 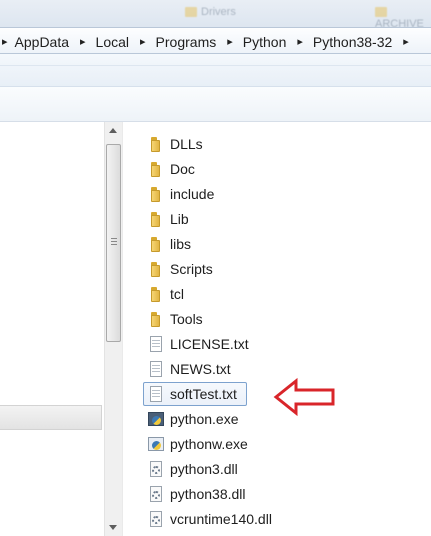 What do you see at coordinates (191, 268) in the screenshot?
I see `file-name: Scripts` at bounding box center [191, 268].